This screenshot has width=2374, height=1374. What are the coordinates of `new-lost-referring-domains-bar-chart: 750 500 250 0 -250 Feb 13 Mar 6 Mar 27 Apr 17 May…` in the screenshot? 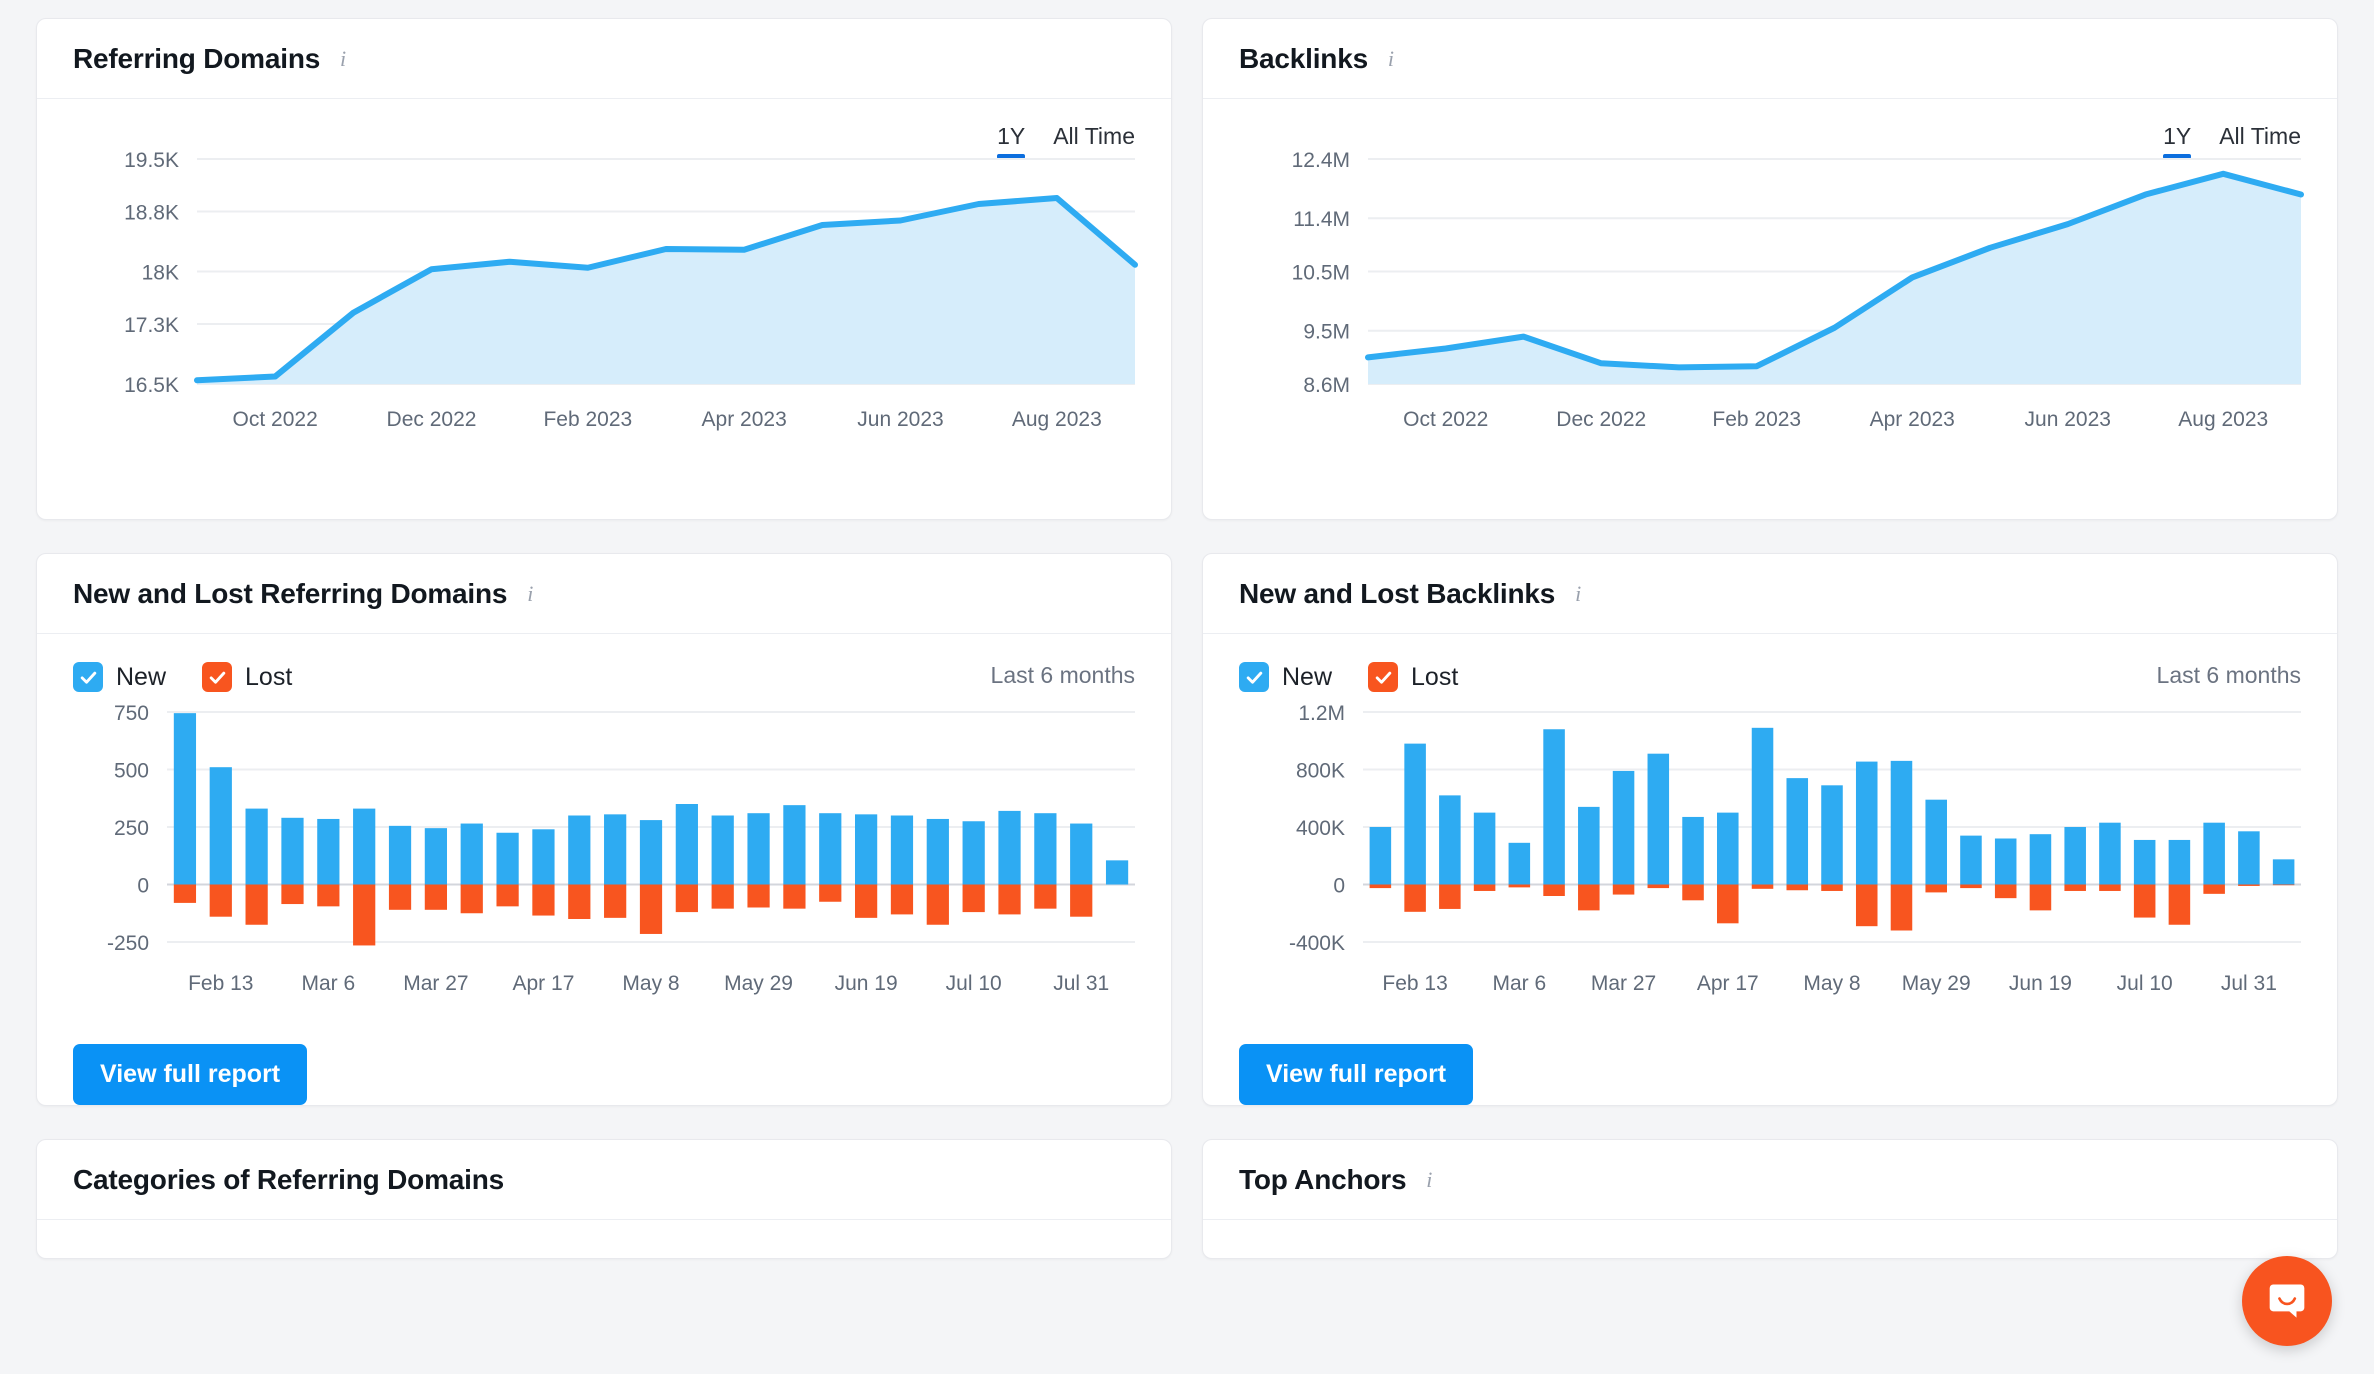 It's located at (604, 857).